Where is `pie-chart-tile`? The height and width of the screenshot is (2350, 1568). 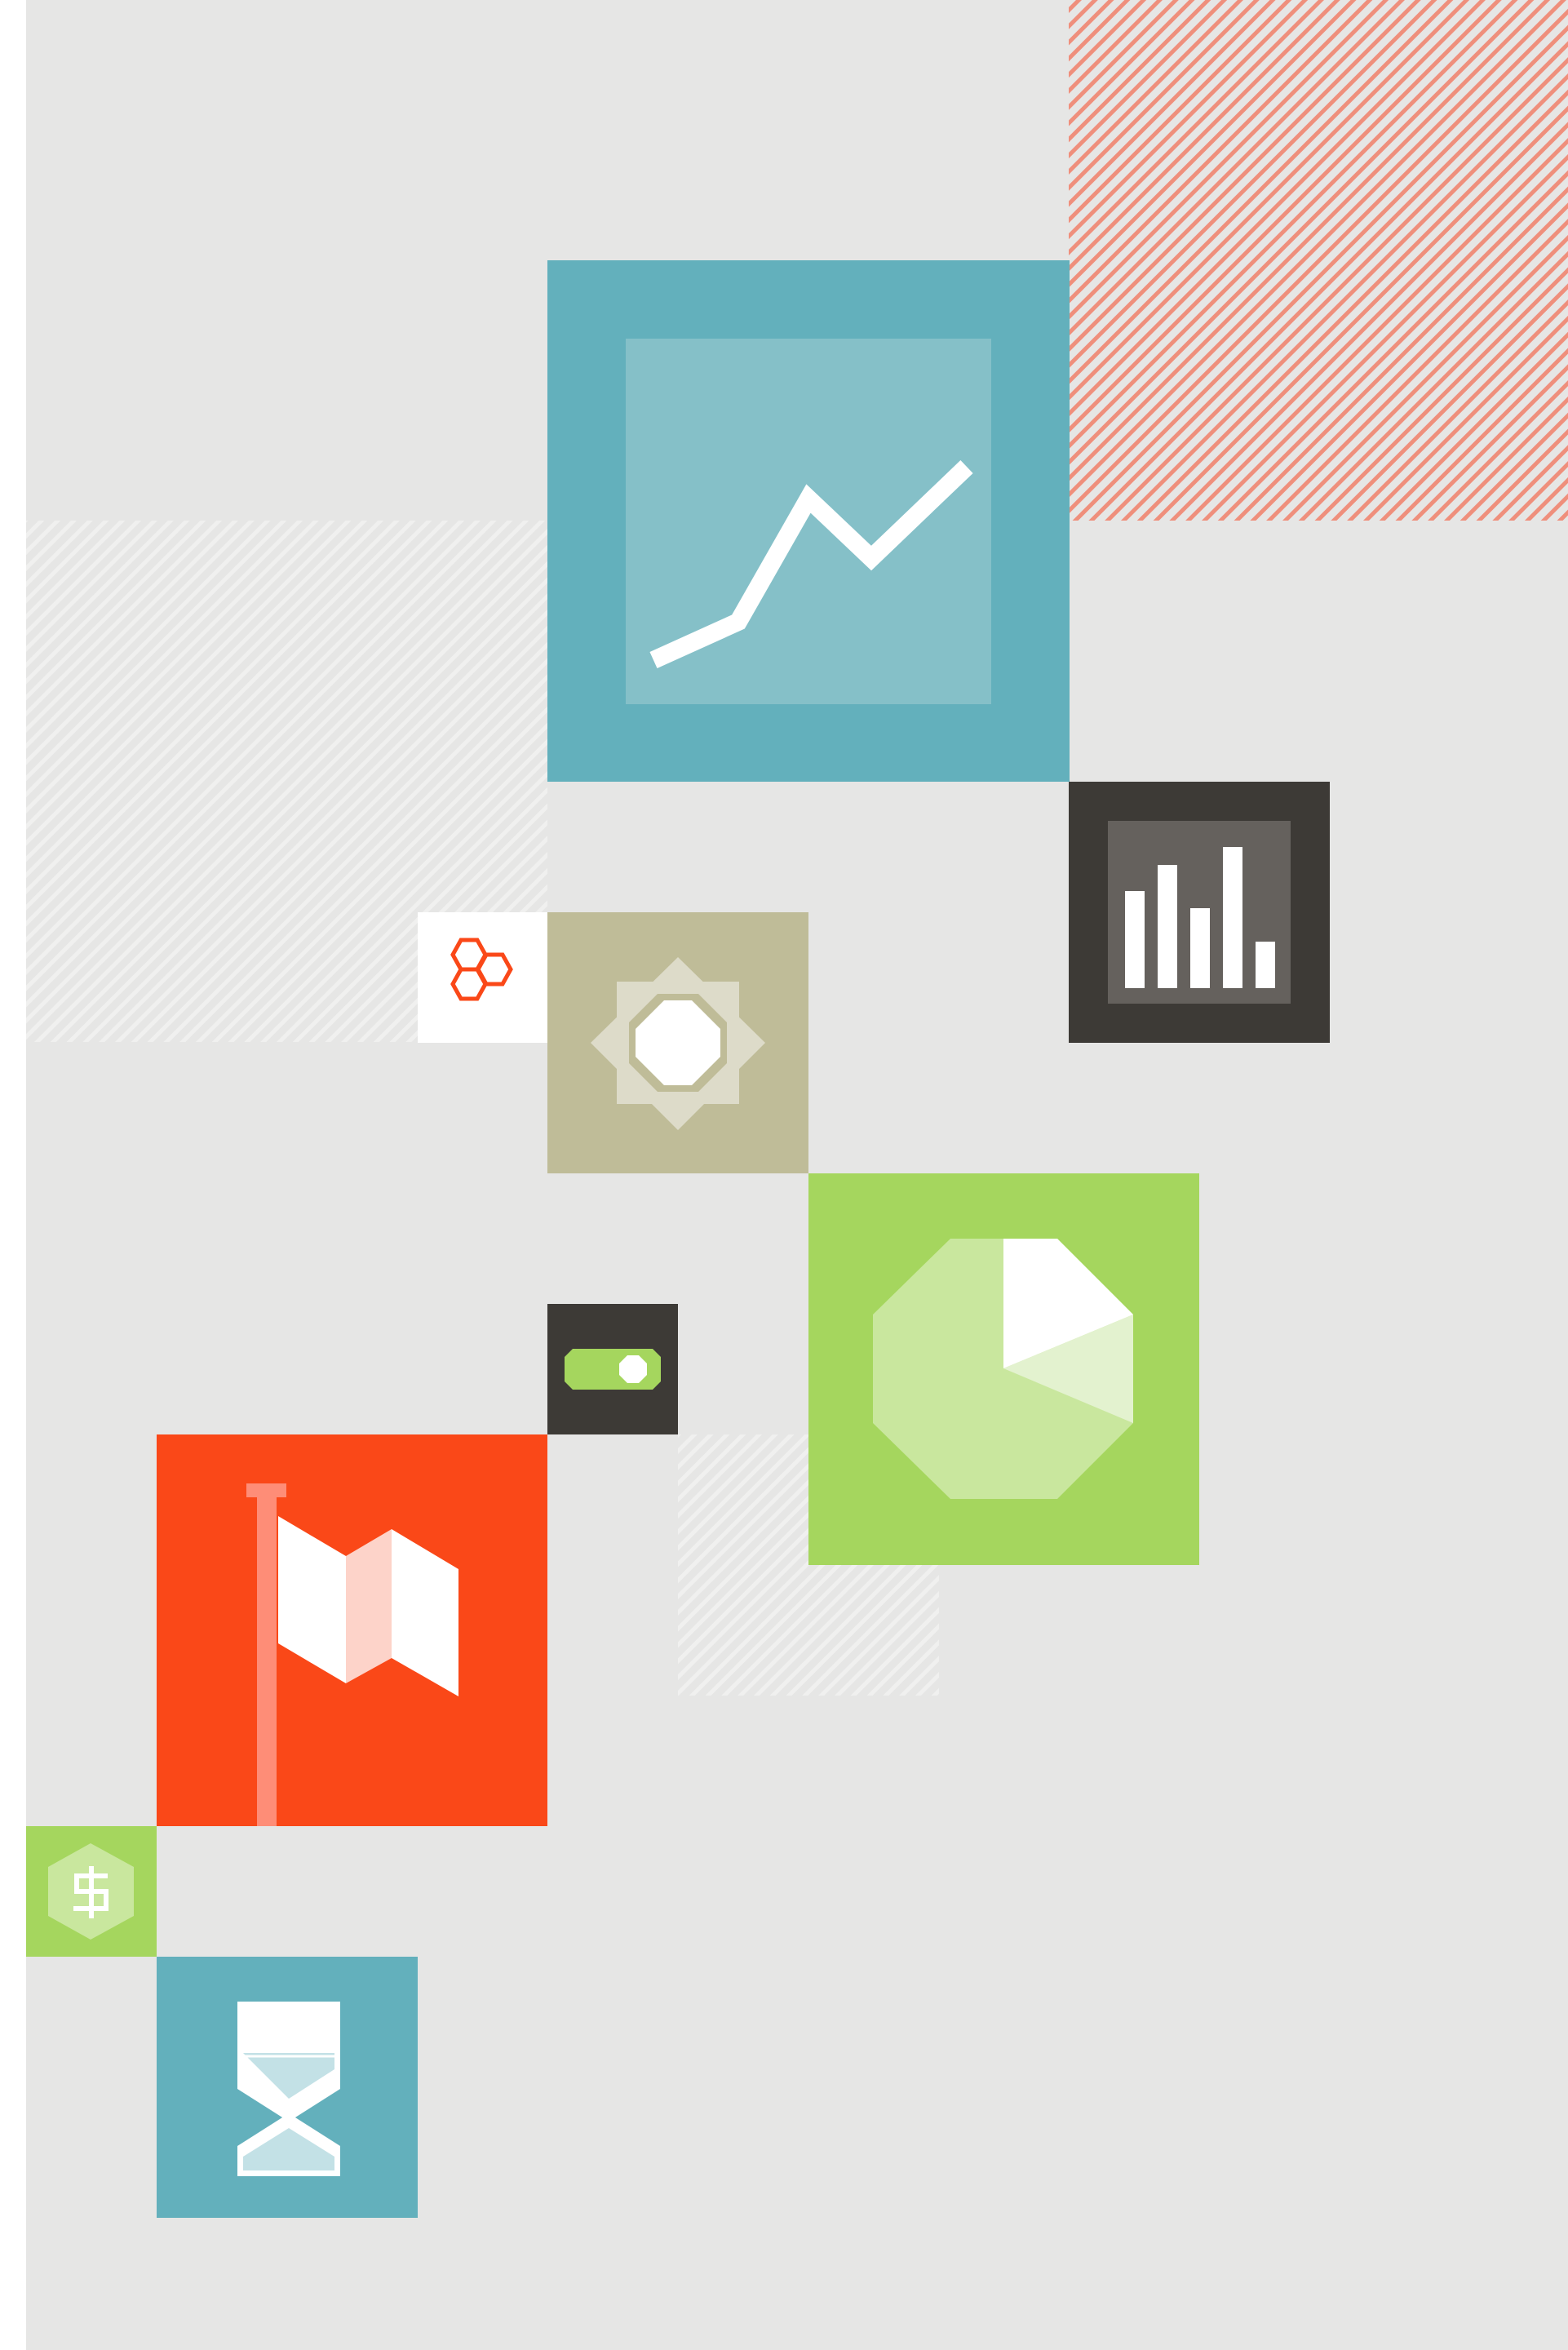
pie-chart-tile is located at coordinates (1004, 1369).